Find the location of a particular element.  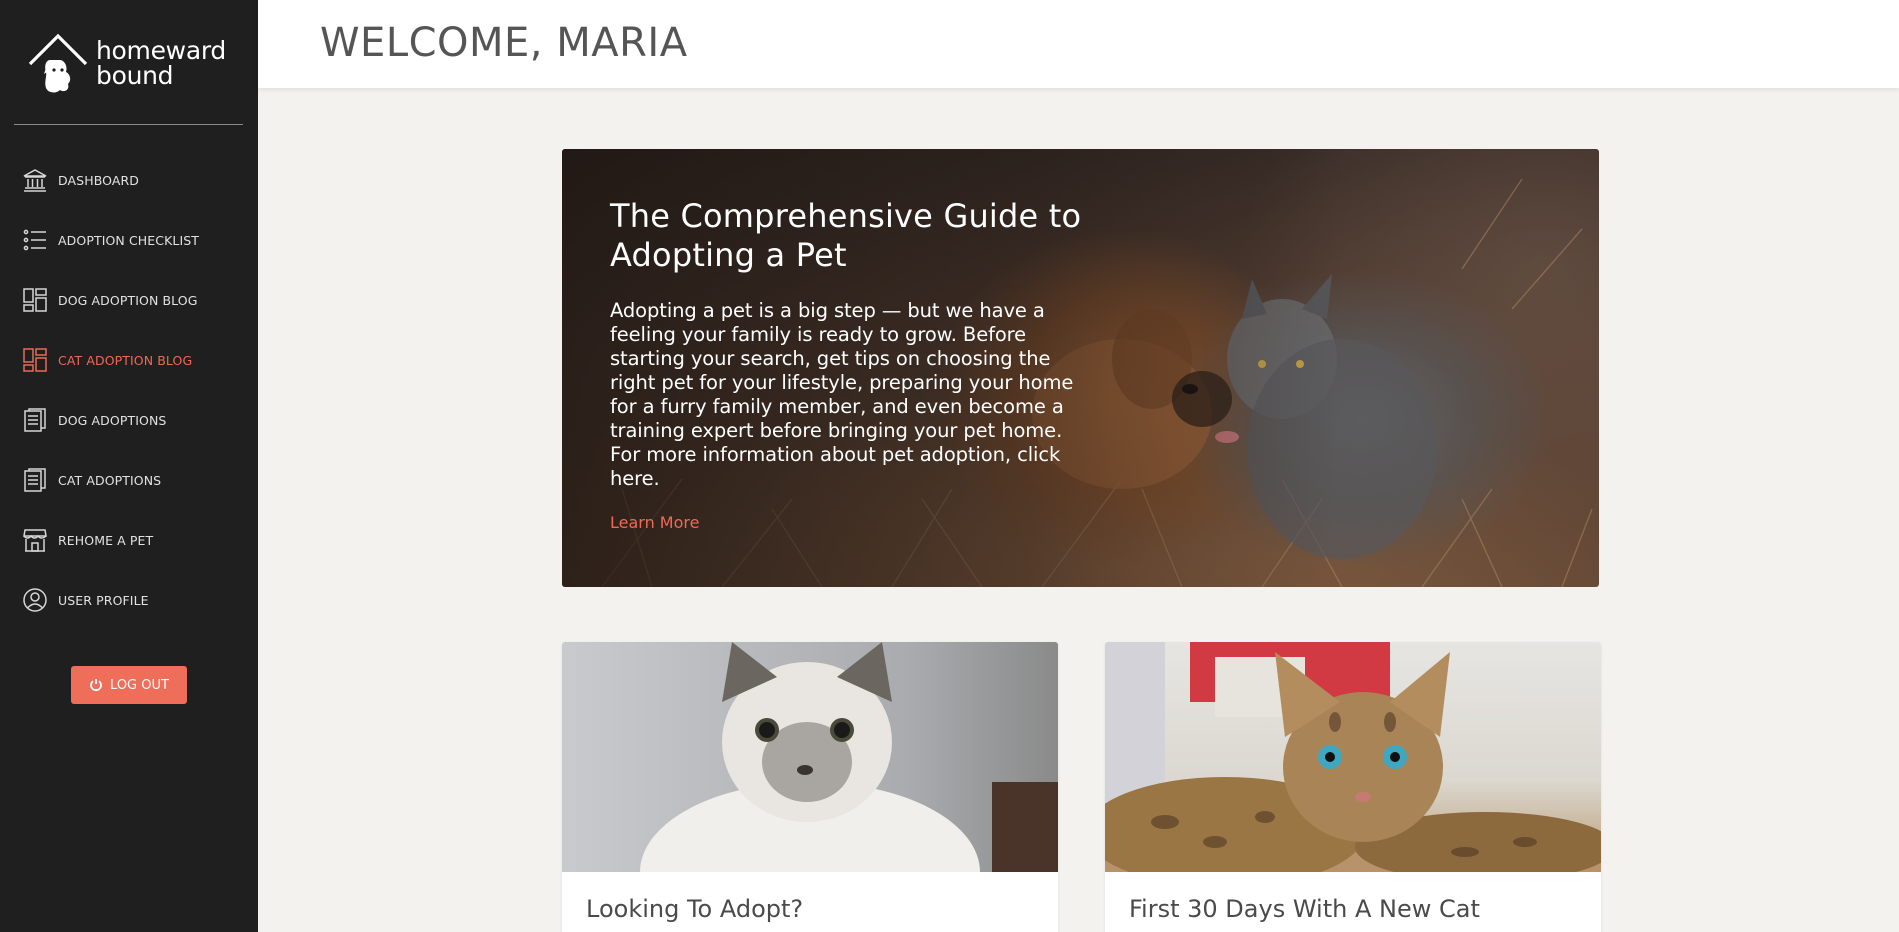

sidebar-item-user-profile: USER PROFILE is located at coordinates (129, 600).